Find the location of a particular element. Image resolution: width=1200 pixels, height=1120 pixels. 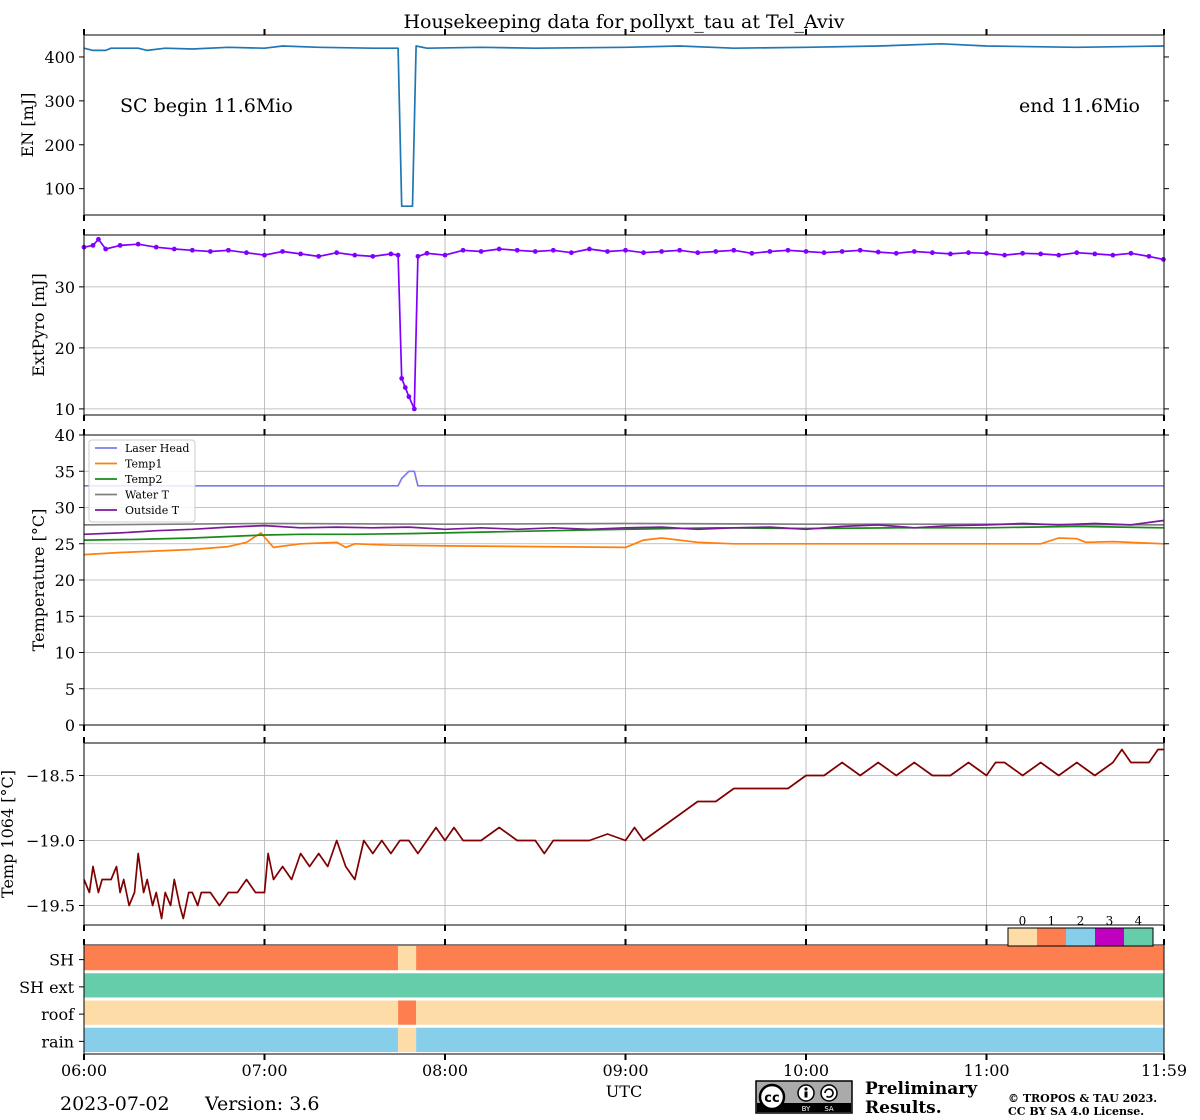

series-line-temp1064 is located at coordinates (623, 834).